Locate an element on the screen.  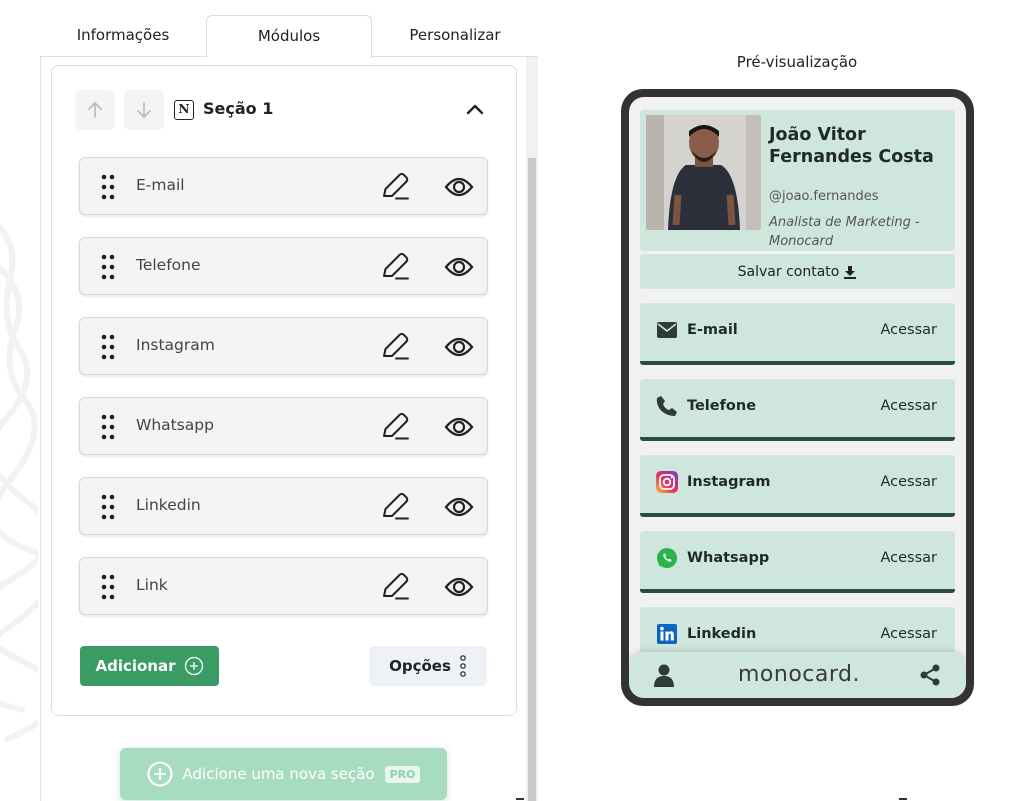
module-row: Linkedin is located at coordinates (283, 506).